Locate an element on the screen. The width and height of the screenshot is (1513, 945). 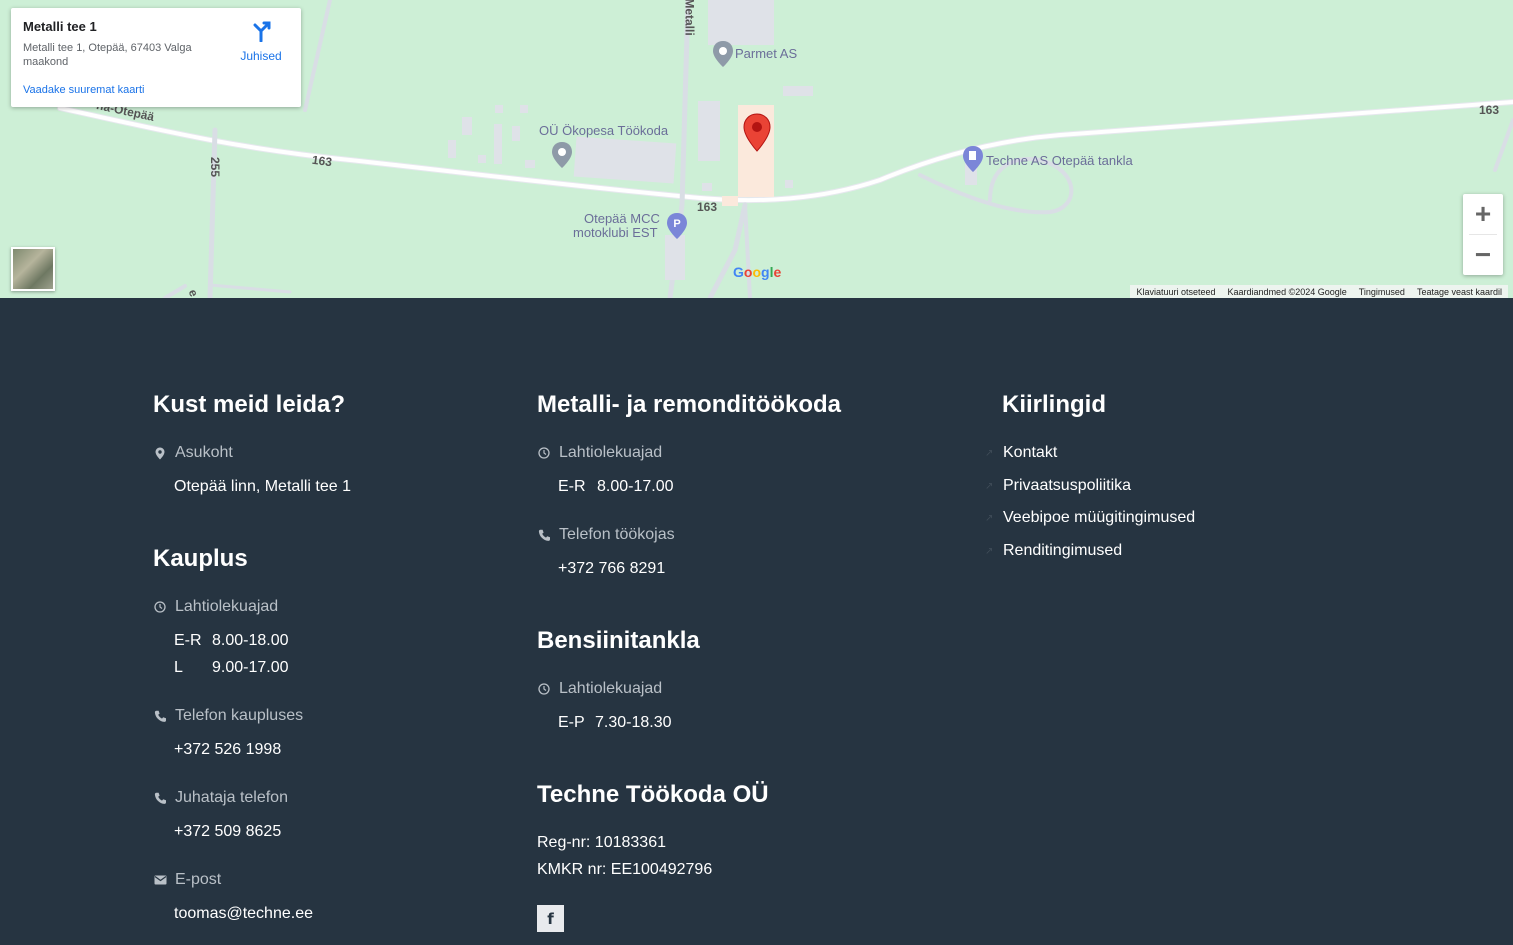
shop-phone-label: Telefon kaupluses is located at coordinates (228, 716).